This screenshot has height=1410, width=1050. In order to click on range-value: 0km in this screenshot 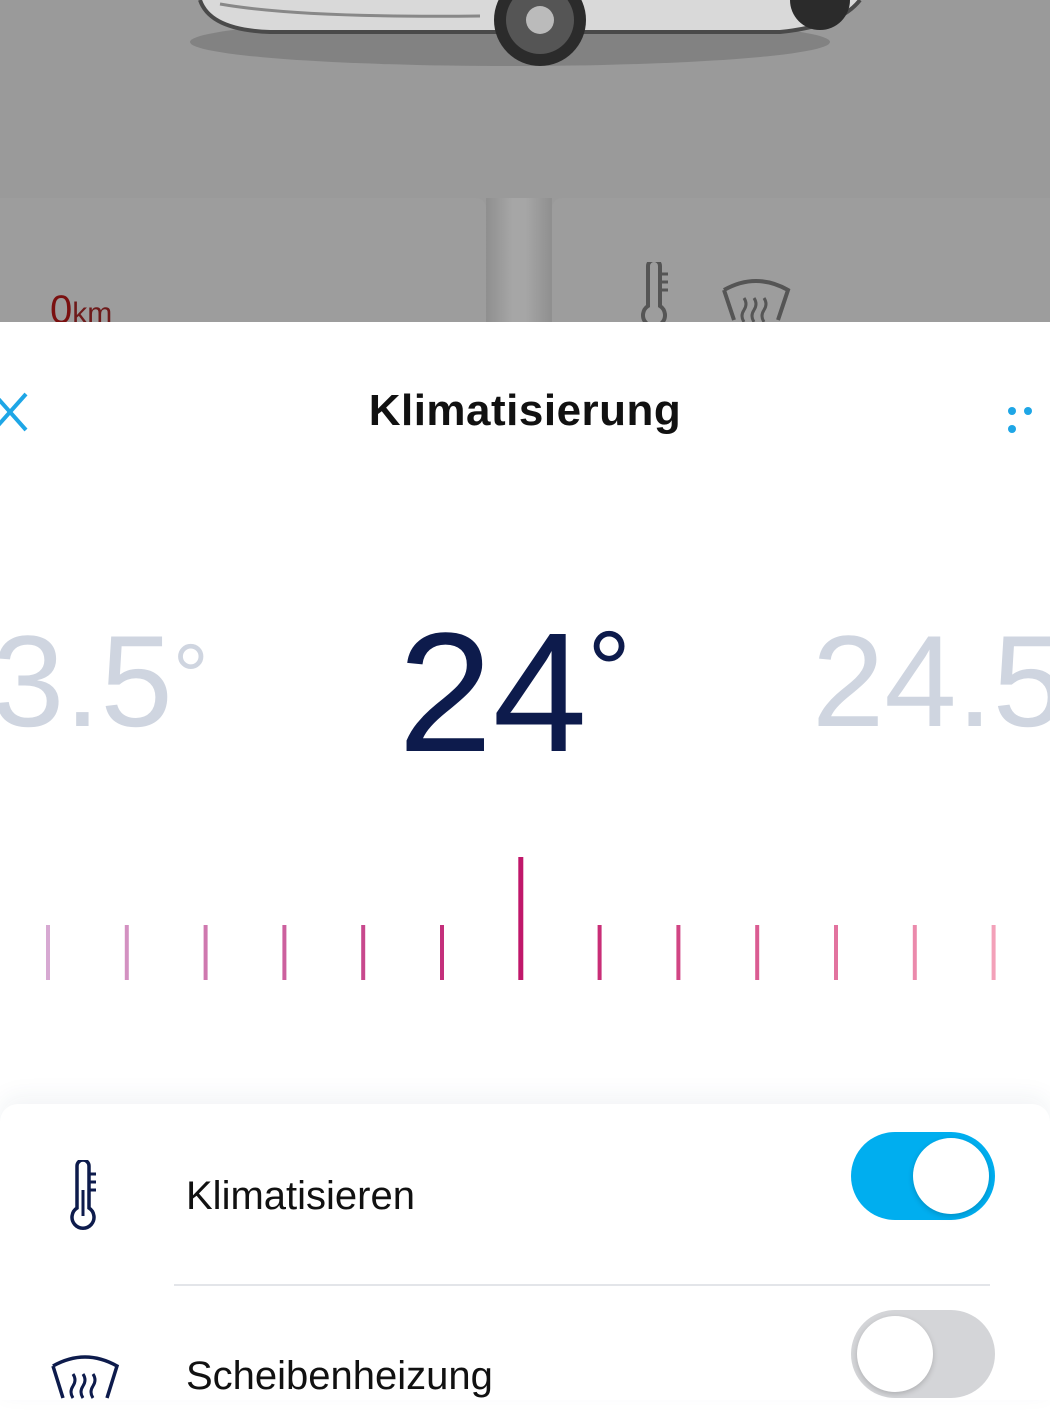, I will do `click(81, 306)`.